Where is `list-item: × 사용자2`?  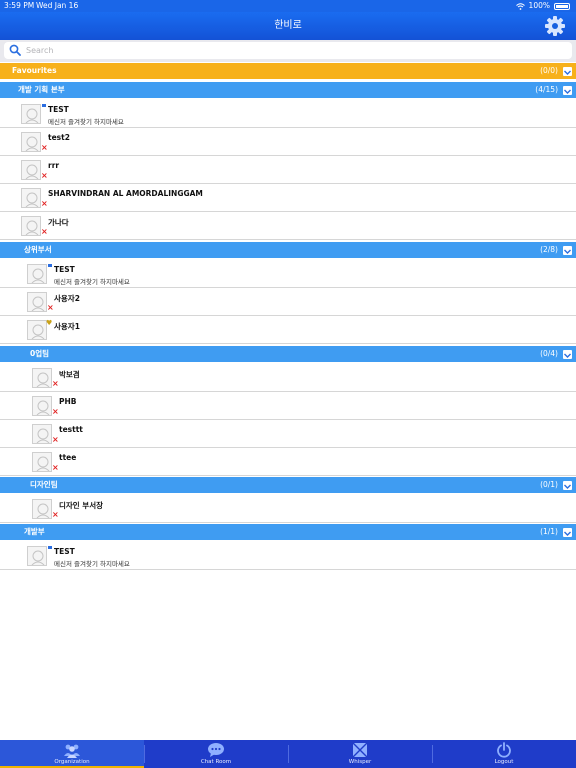 list-item: × 사용자2 is located at coordinates (288, 302).